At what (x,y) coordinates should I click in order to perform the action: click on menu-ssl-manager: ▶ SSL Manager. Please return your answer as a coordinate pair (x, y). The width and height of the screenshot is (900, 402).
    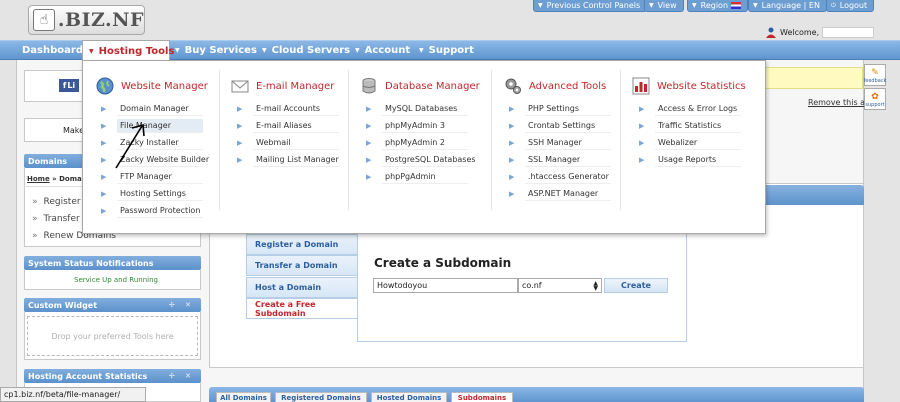
    Looking at the image, I should click on (560, 160).